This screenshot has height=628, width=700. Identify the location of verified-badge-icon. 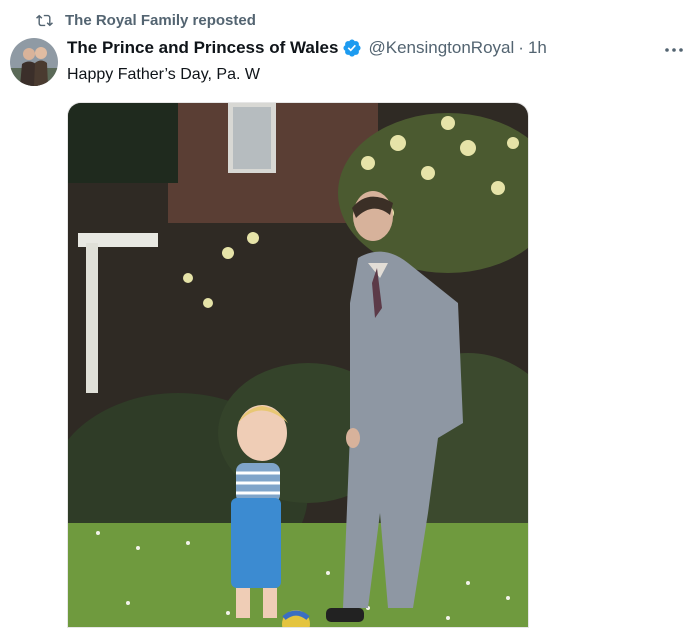
(352, 48).